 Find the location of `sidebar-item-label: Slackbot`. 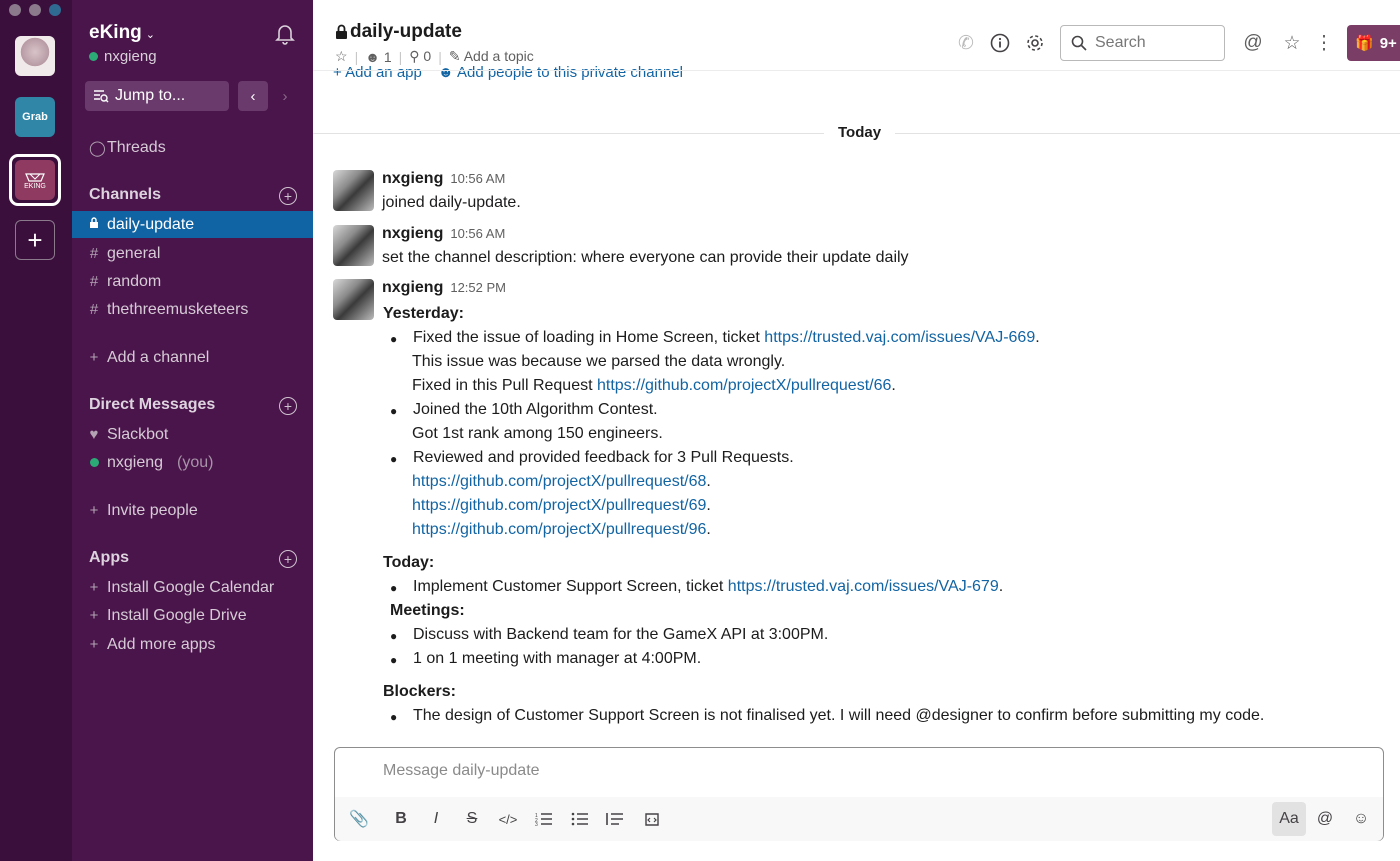

sidebar-item-label: Slackbot is located at coordinates (138, 434).